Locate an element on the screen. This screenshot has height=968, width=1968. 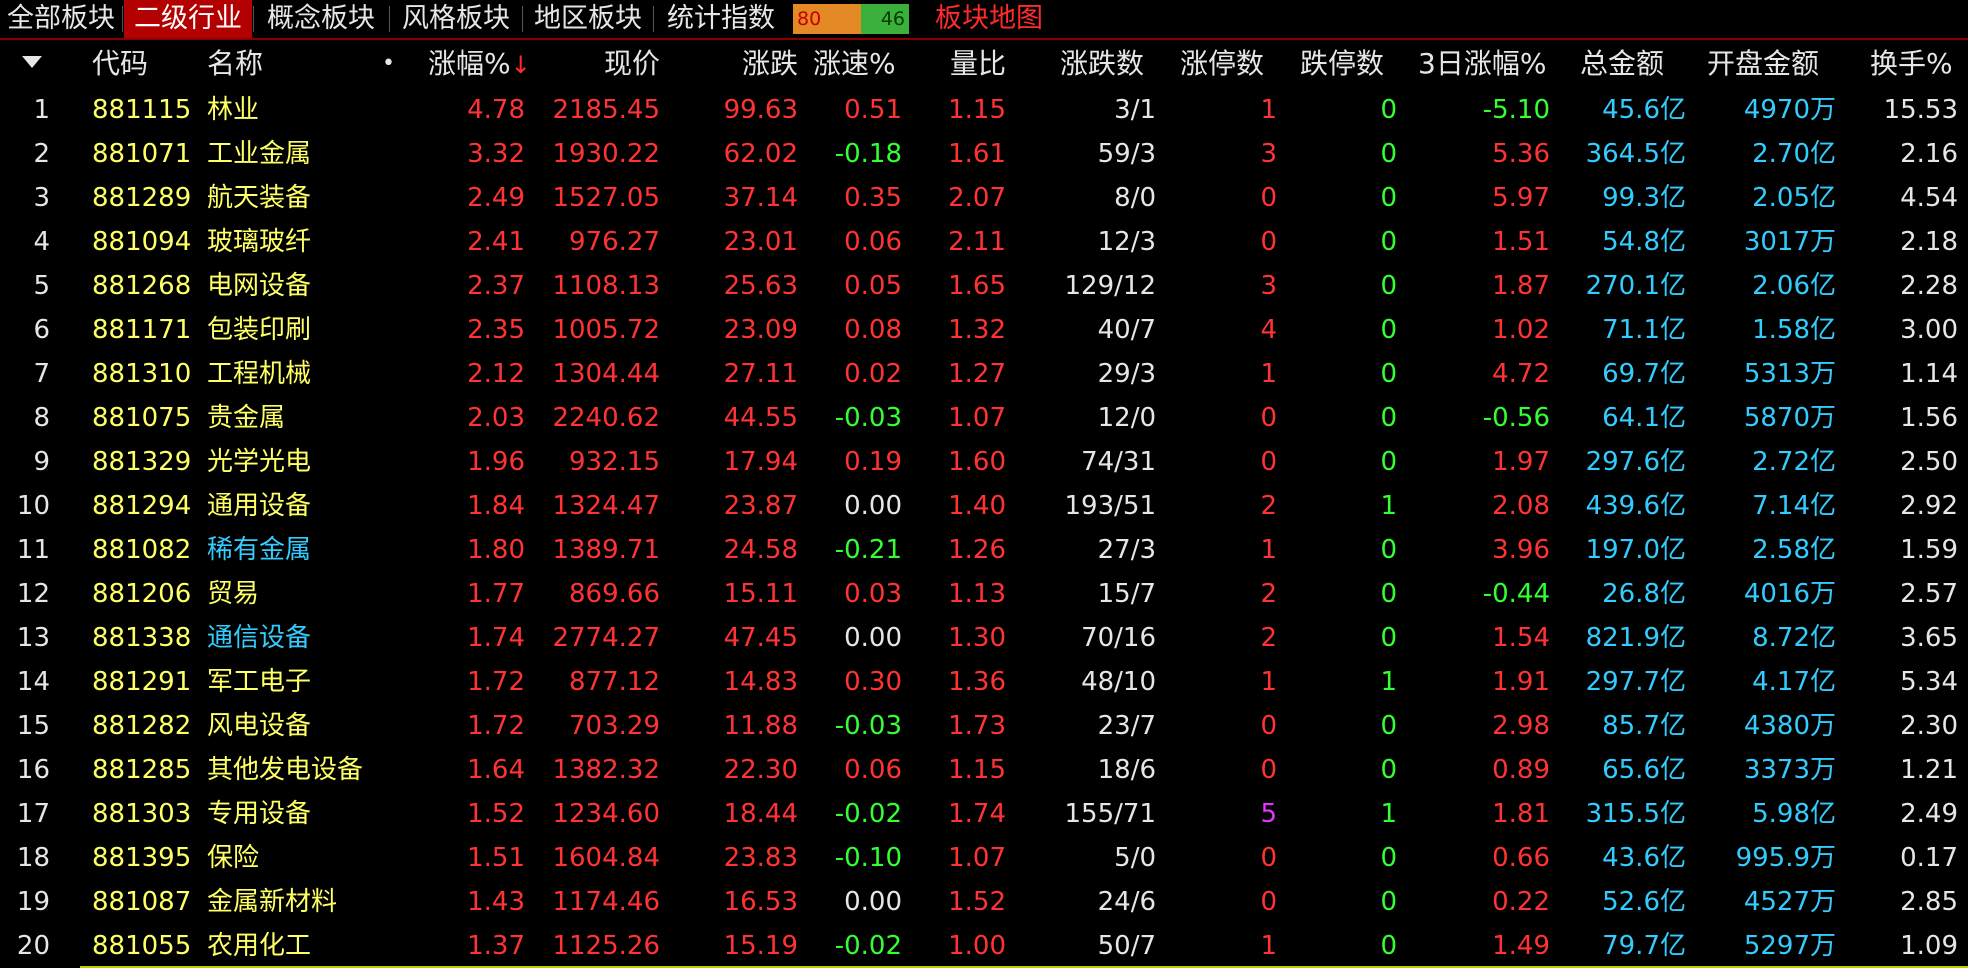
sector-name: 工业金属 is located at coordinates (259, 154).